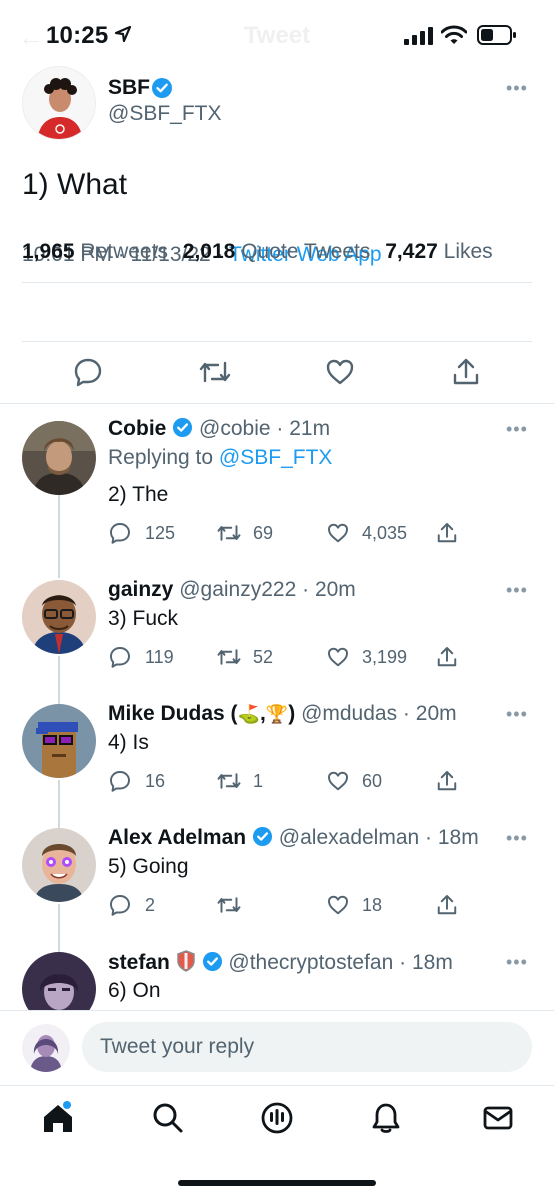 Image resolution: width=554 pixels, height=1200 pixels. I want to click on retweet-count: 52, so click(263, 657).